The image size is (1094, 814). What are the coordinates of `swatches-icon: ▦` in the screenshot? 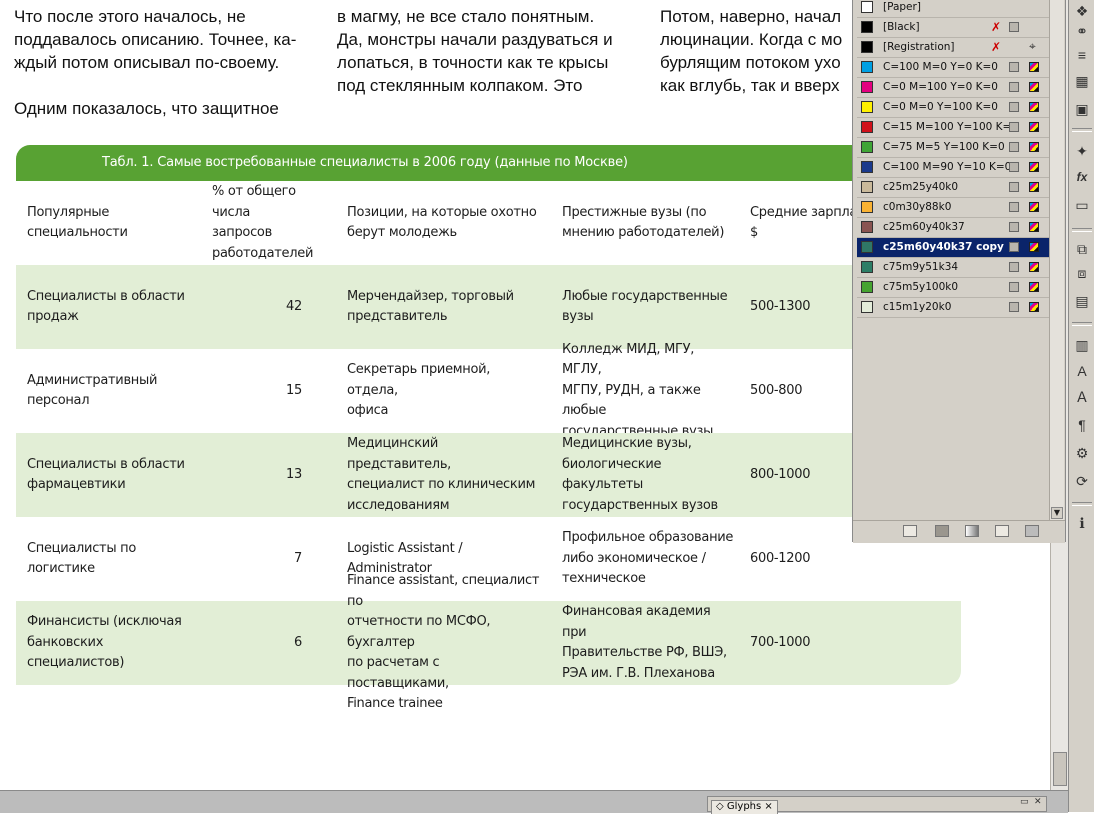 It's located at (1082, 81).